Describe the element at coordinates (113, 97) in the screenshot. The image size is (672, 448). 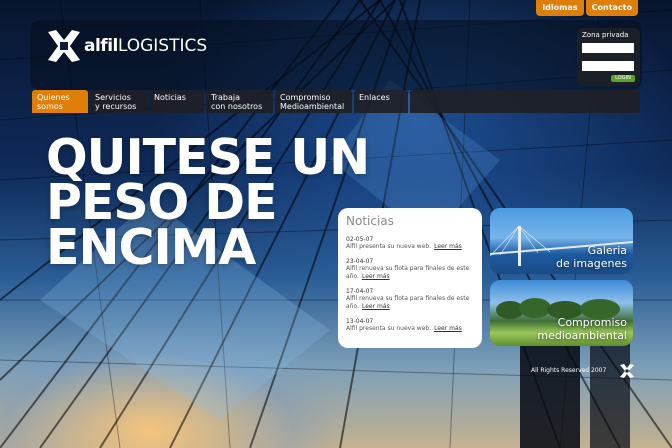
I see `nav-label-line1: Servicios` at that location.